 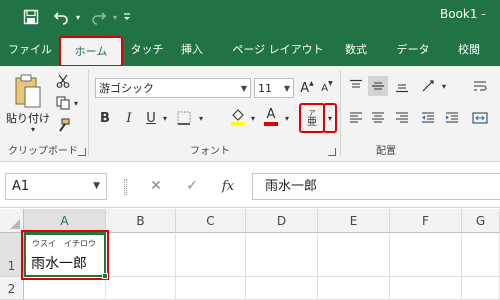 I want to click on increase-indent-icon, so click(x=452, y=118).